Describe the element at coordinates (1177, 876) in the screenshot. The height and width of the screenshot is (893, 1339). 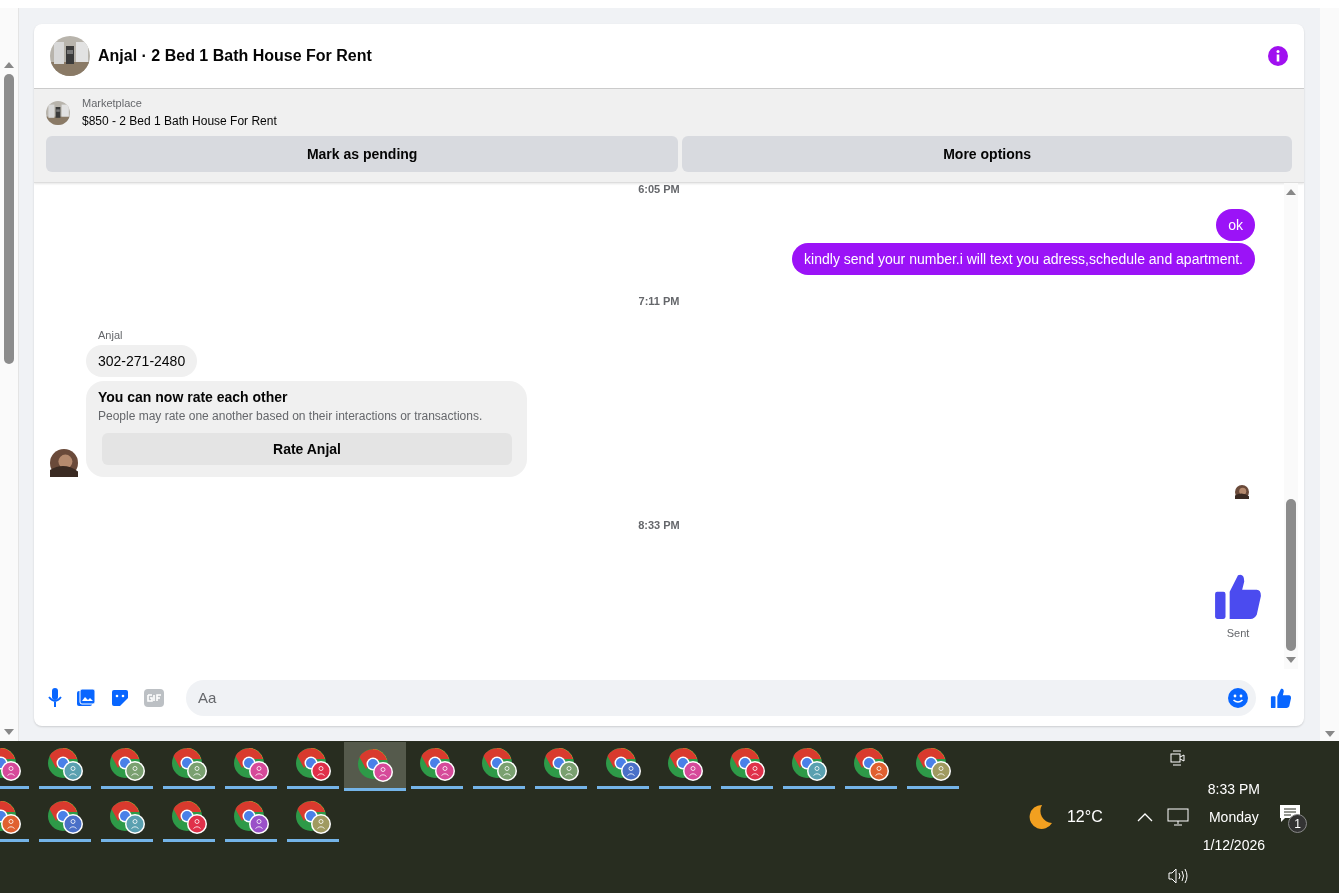
I see `speaker-icon` at that location.